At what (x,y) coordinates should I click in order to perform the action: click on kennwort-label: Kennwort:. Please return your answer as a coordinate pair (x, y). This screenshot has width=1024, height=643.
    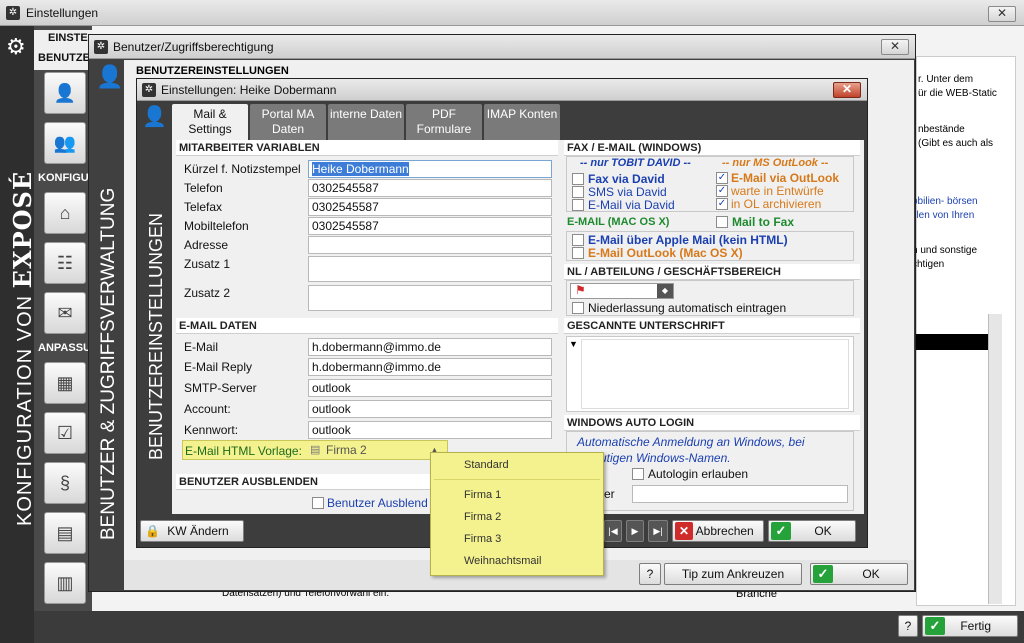
    Looking at the image, I should click on (211, 430).